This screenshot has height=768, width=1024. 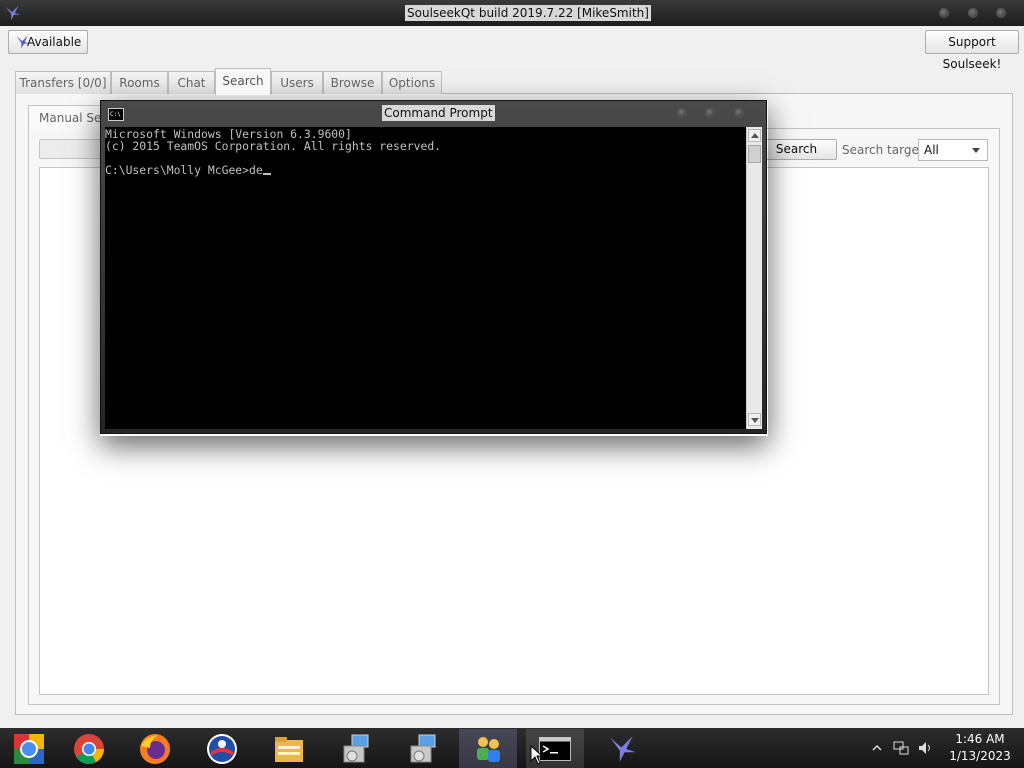 I want to click on tab-users: Users, so click(x=297, y=82).